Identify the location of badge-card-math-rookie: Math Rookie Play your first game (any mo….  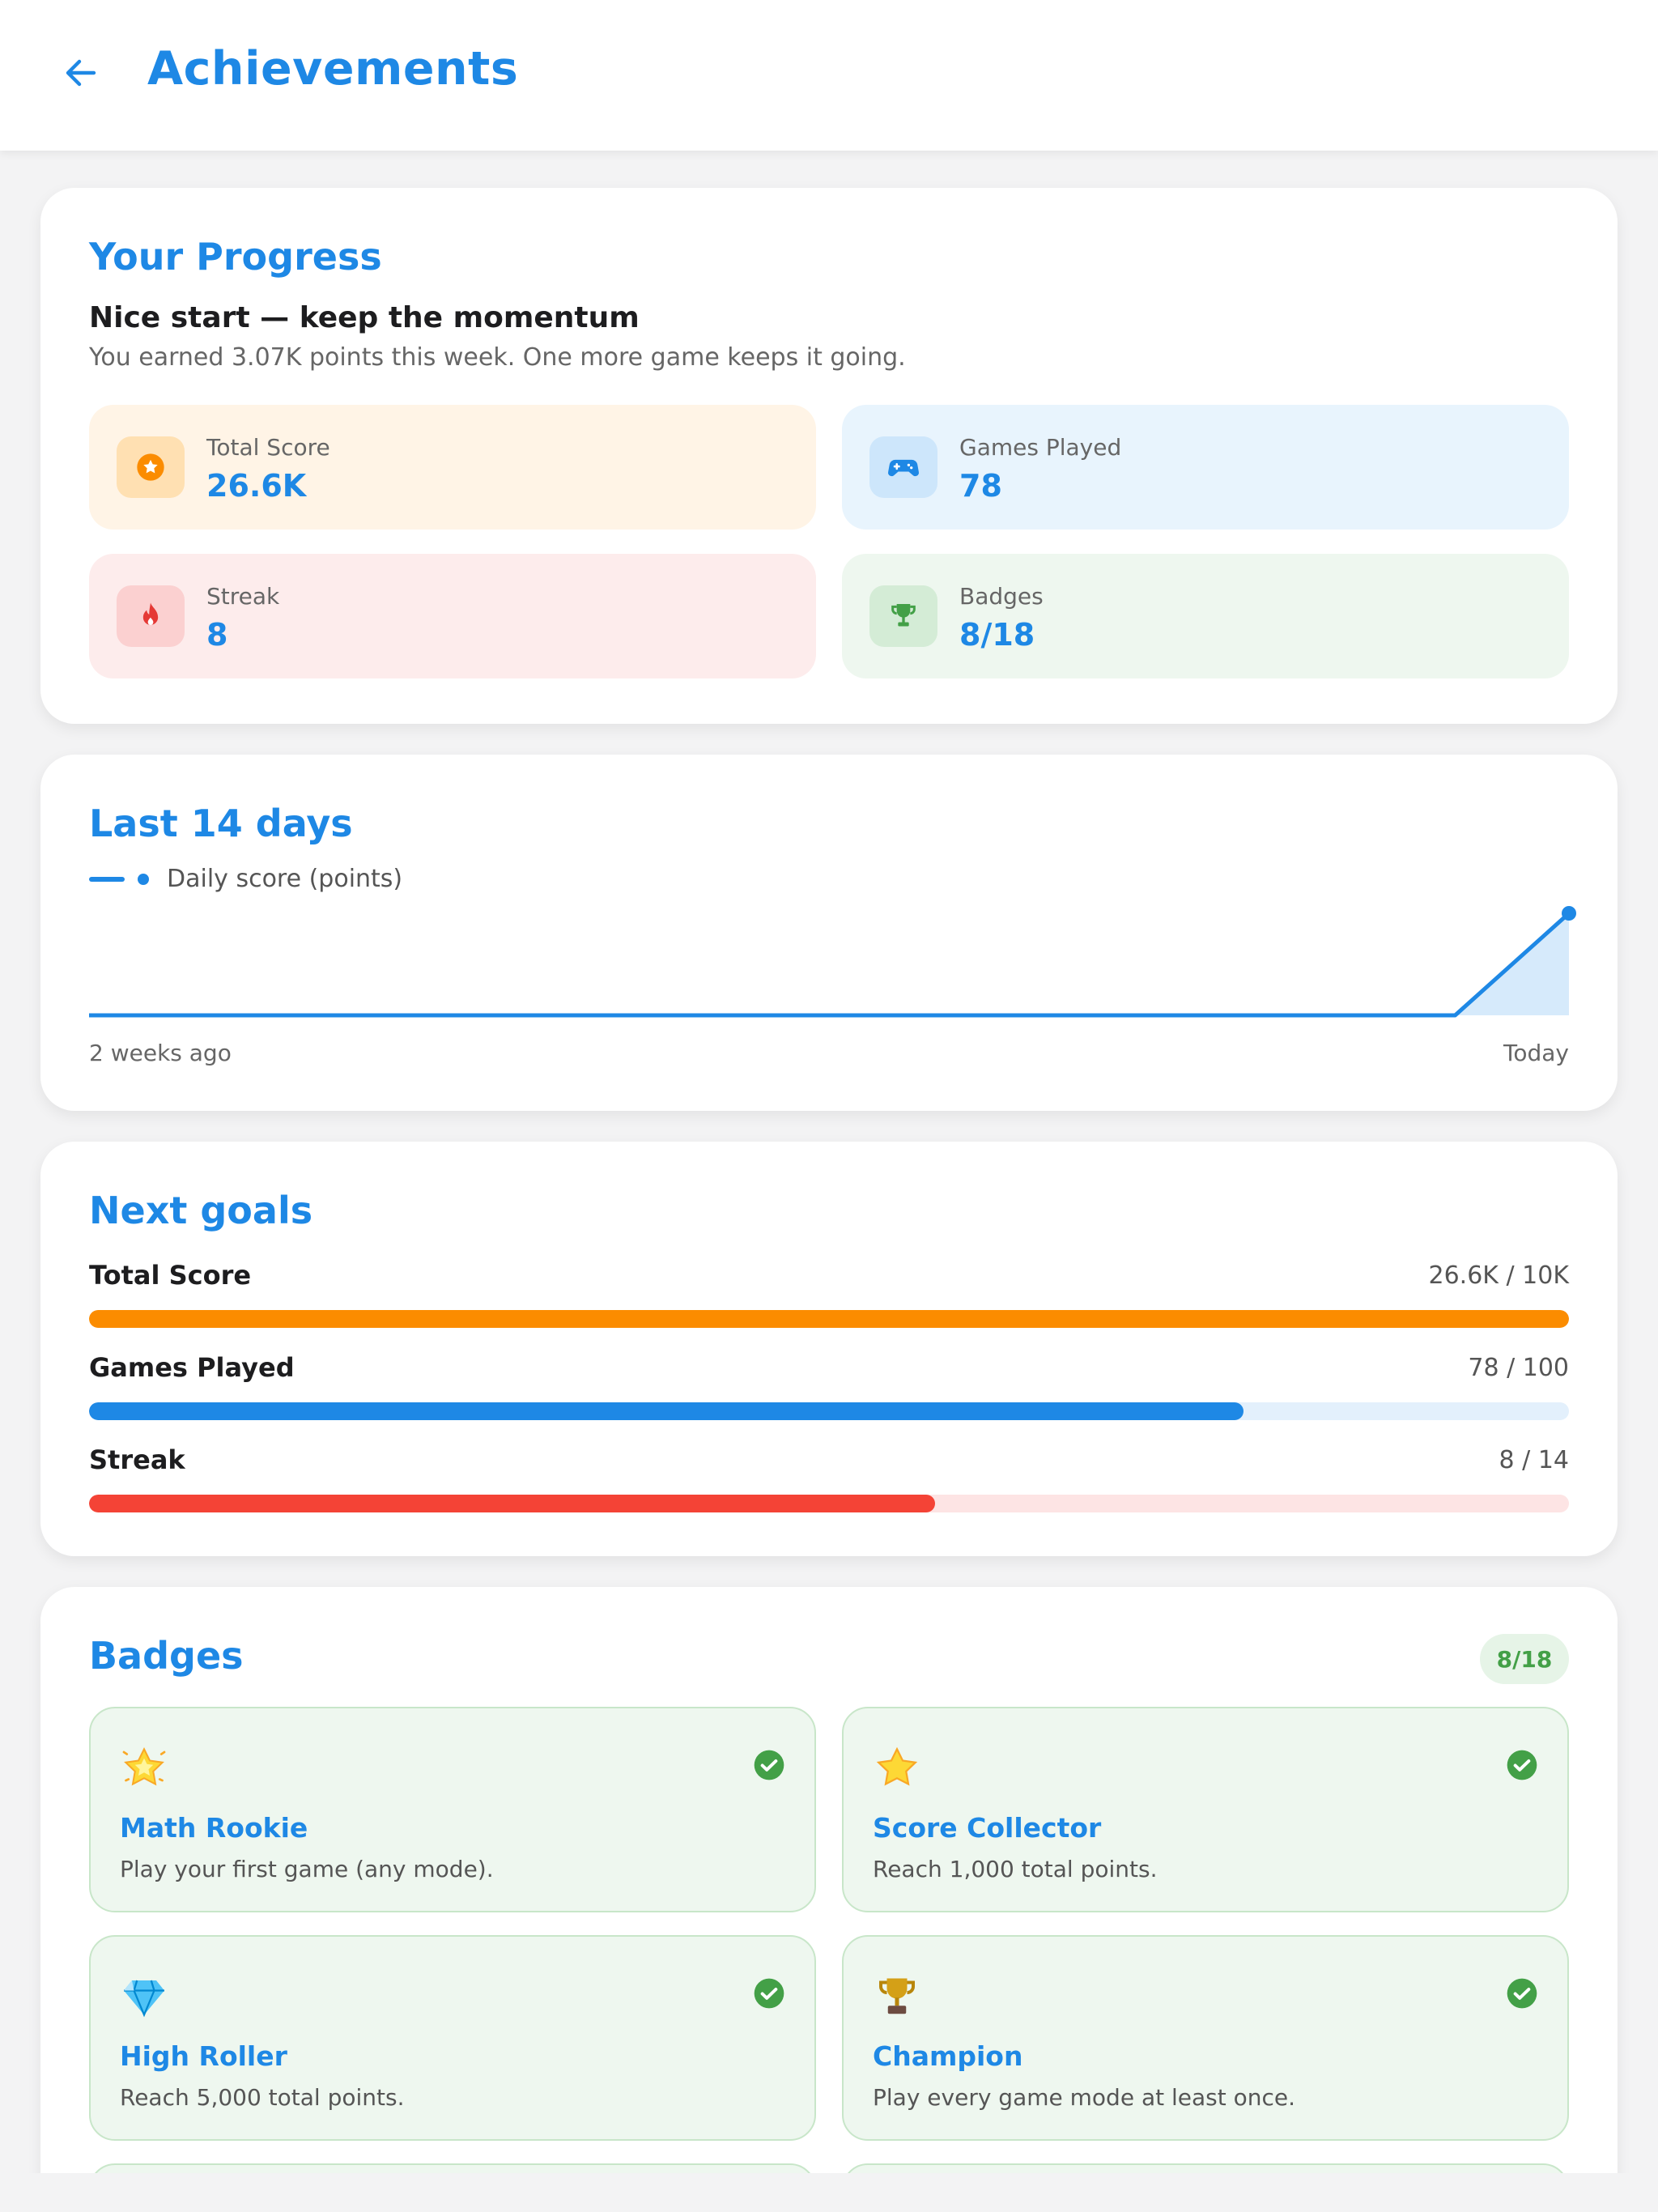
(452, 1810).